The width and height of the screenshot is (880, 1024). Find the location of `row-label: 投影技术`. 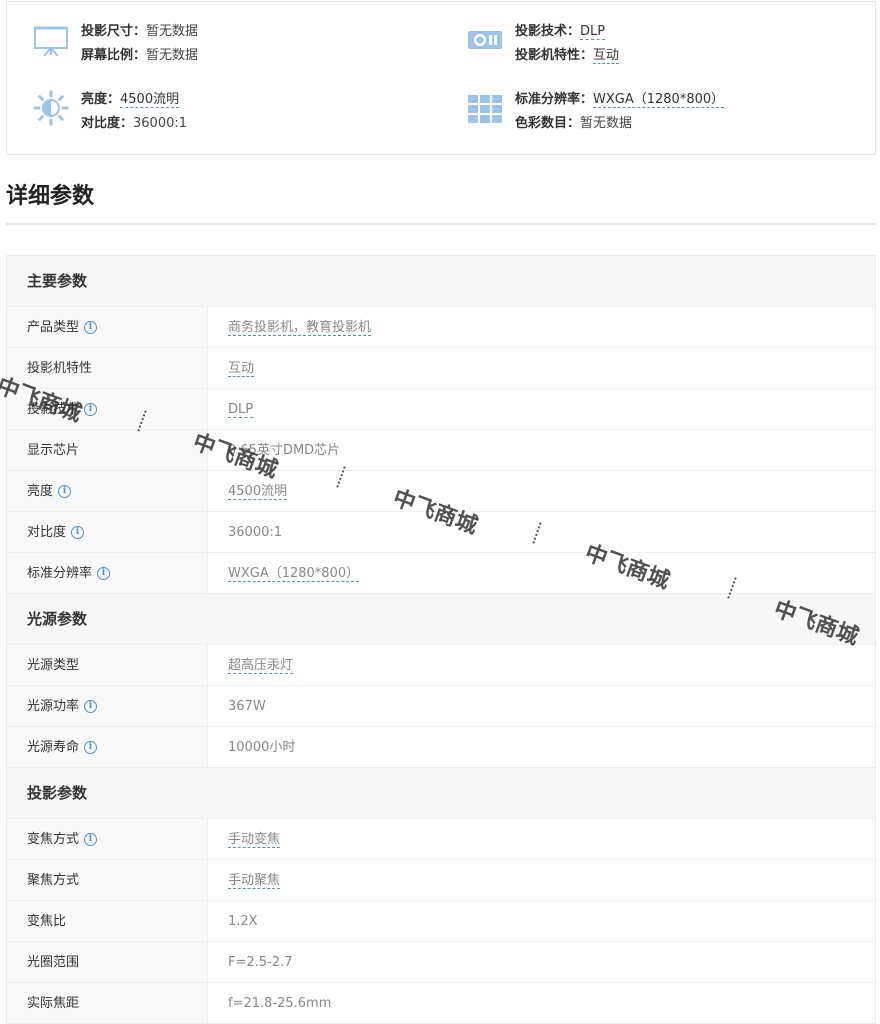

row-label: 投影技术 is located at coordinates (53, 409).